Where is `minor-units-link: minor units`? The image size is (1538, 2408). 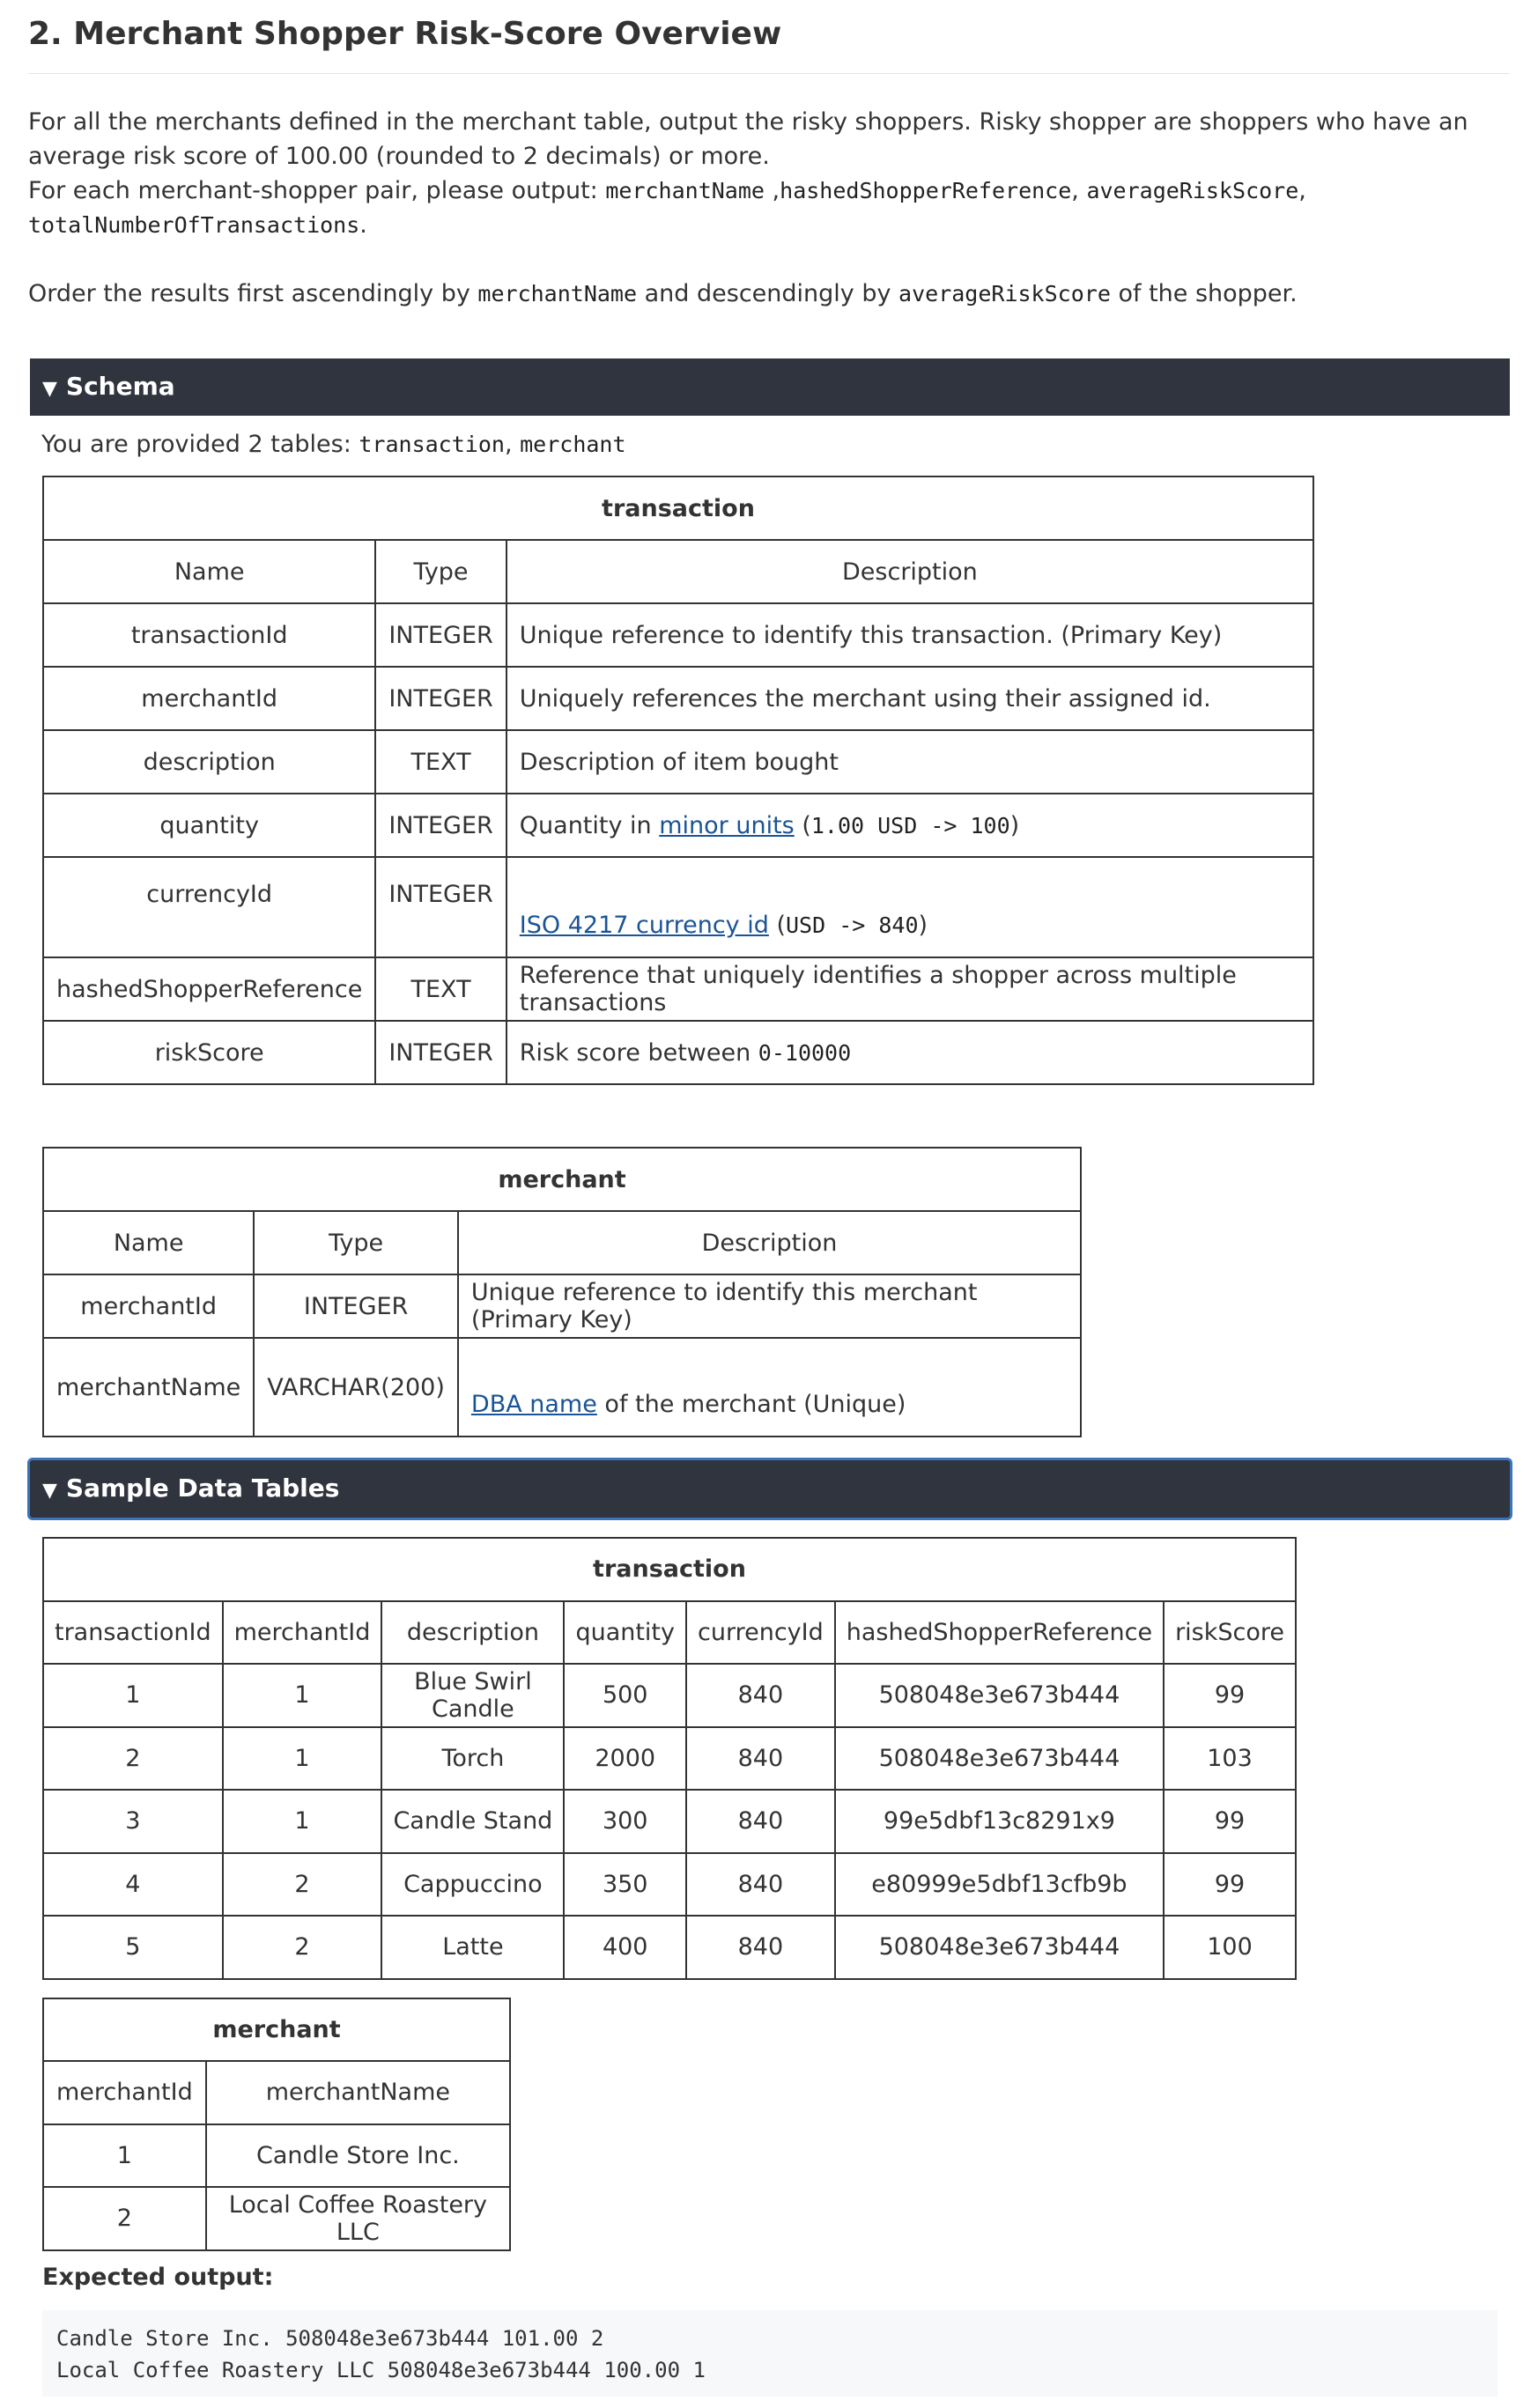 minor-units-link: minor units is located at coordinates (727, 825).